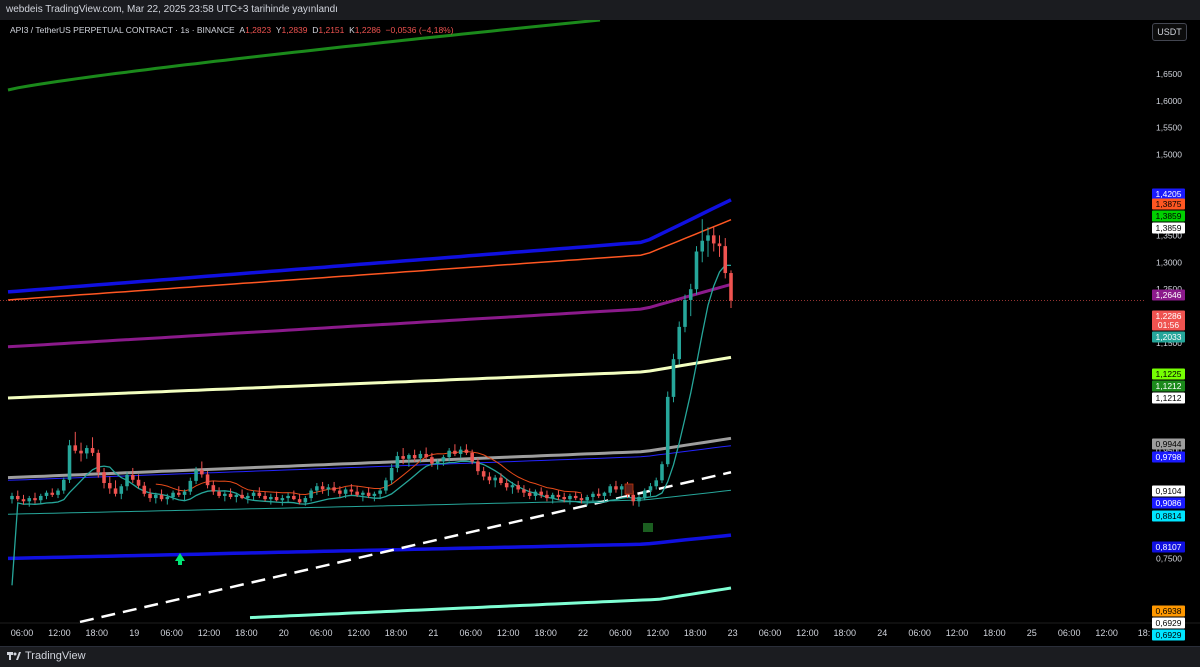  What do you see at coordinates (1169, 547) in the screenshot?
I see `price-tag-label: 0,8107` at bounding box center [1169, 547].